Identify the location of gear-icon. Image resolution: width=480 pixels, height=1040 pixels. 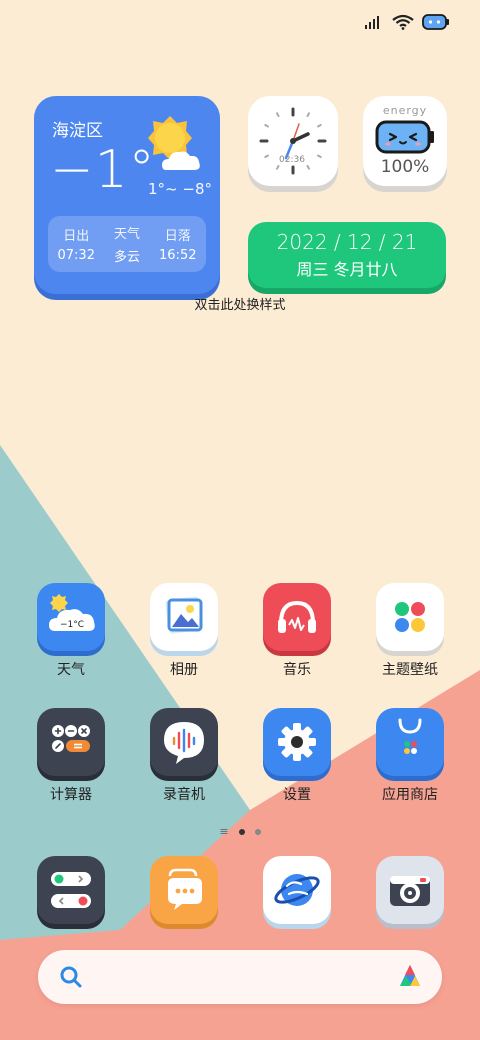
(297, 742).